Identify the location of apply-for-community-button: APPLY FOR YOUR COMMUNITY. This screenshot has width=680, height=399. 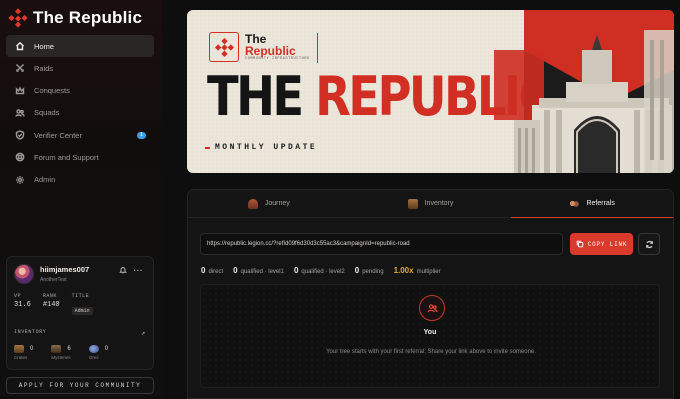
(80, 385).